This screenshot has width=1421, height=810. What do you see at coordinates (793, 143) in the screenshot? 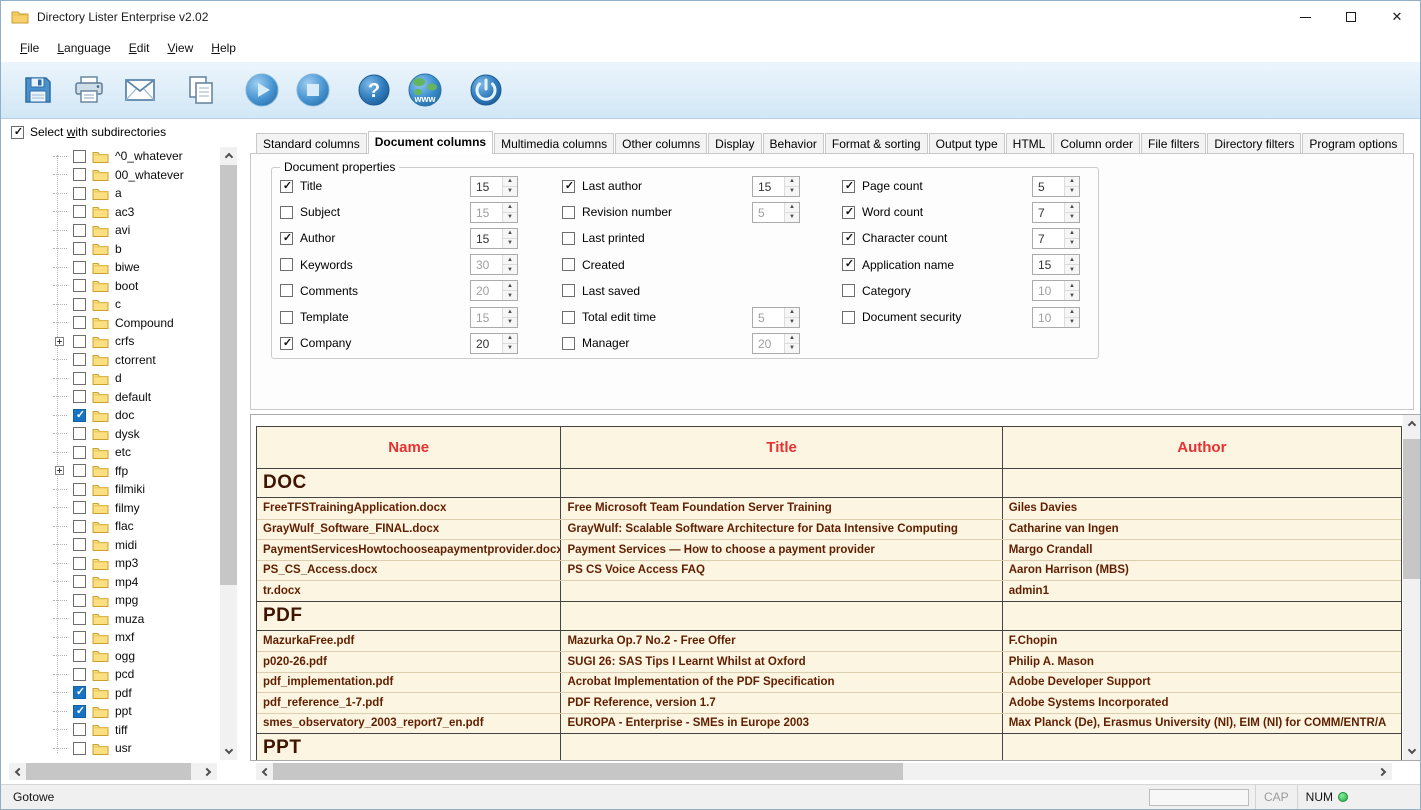
I see `tab-behavior: Behavior` at bounding box center [793, 143].